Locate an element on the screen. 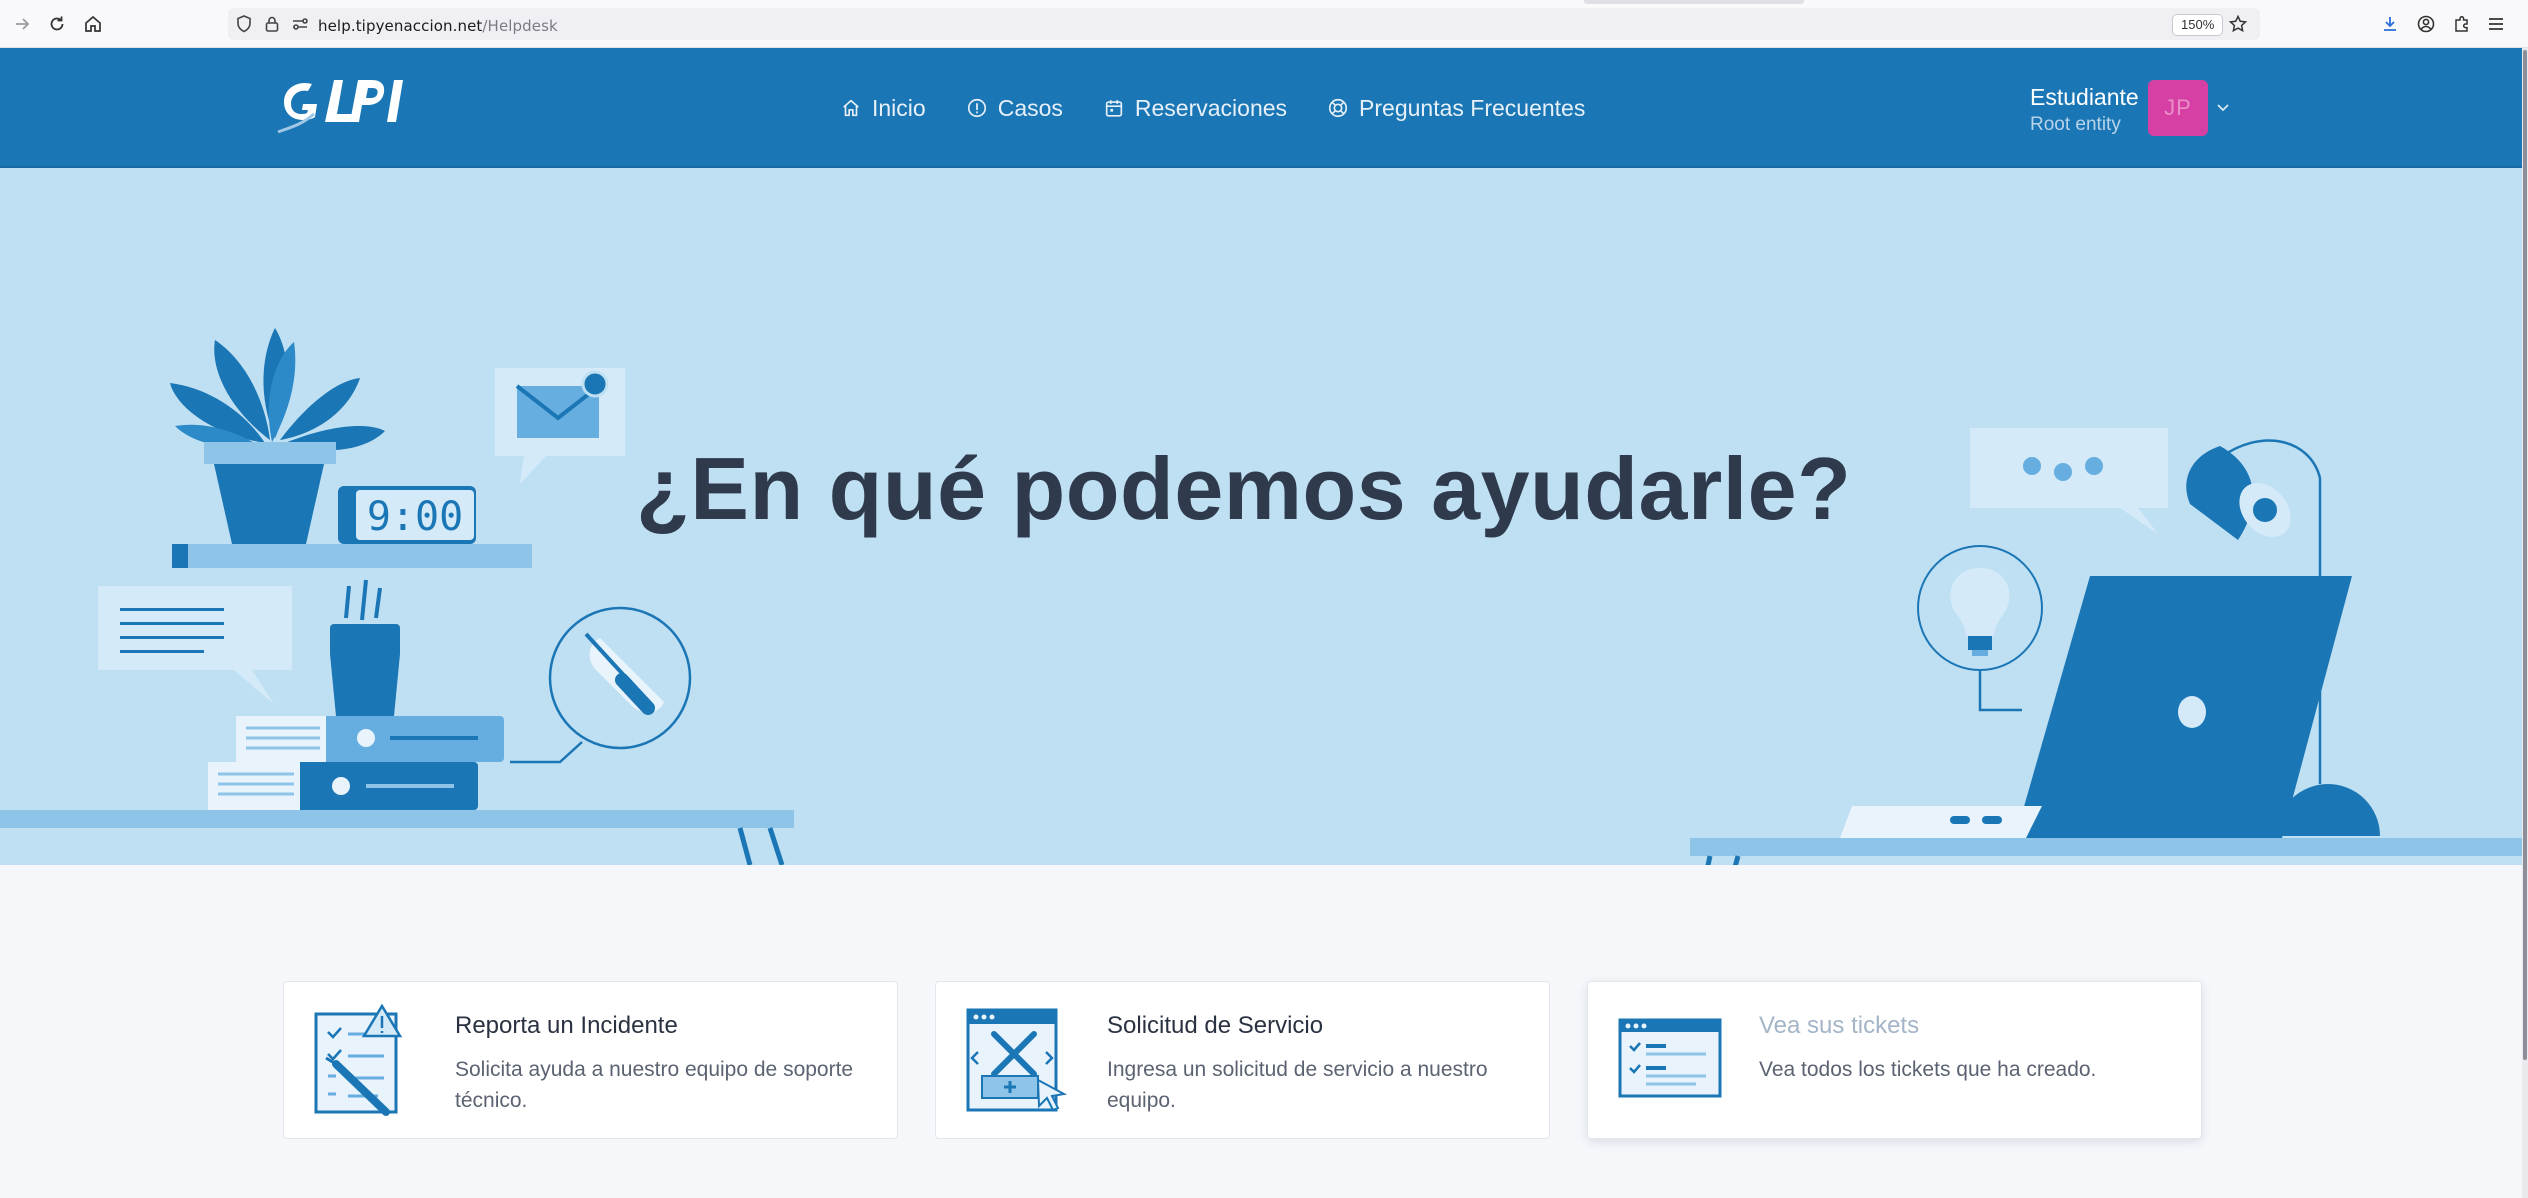  card-title: Reporta un Incidente is located at coordinates (566, 1025).